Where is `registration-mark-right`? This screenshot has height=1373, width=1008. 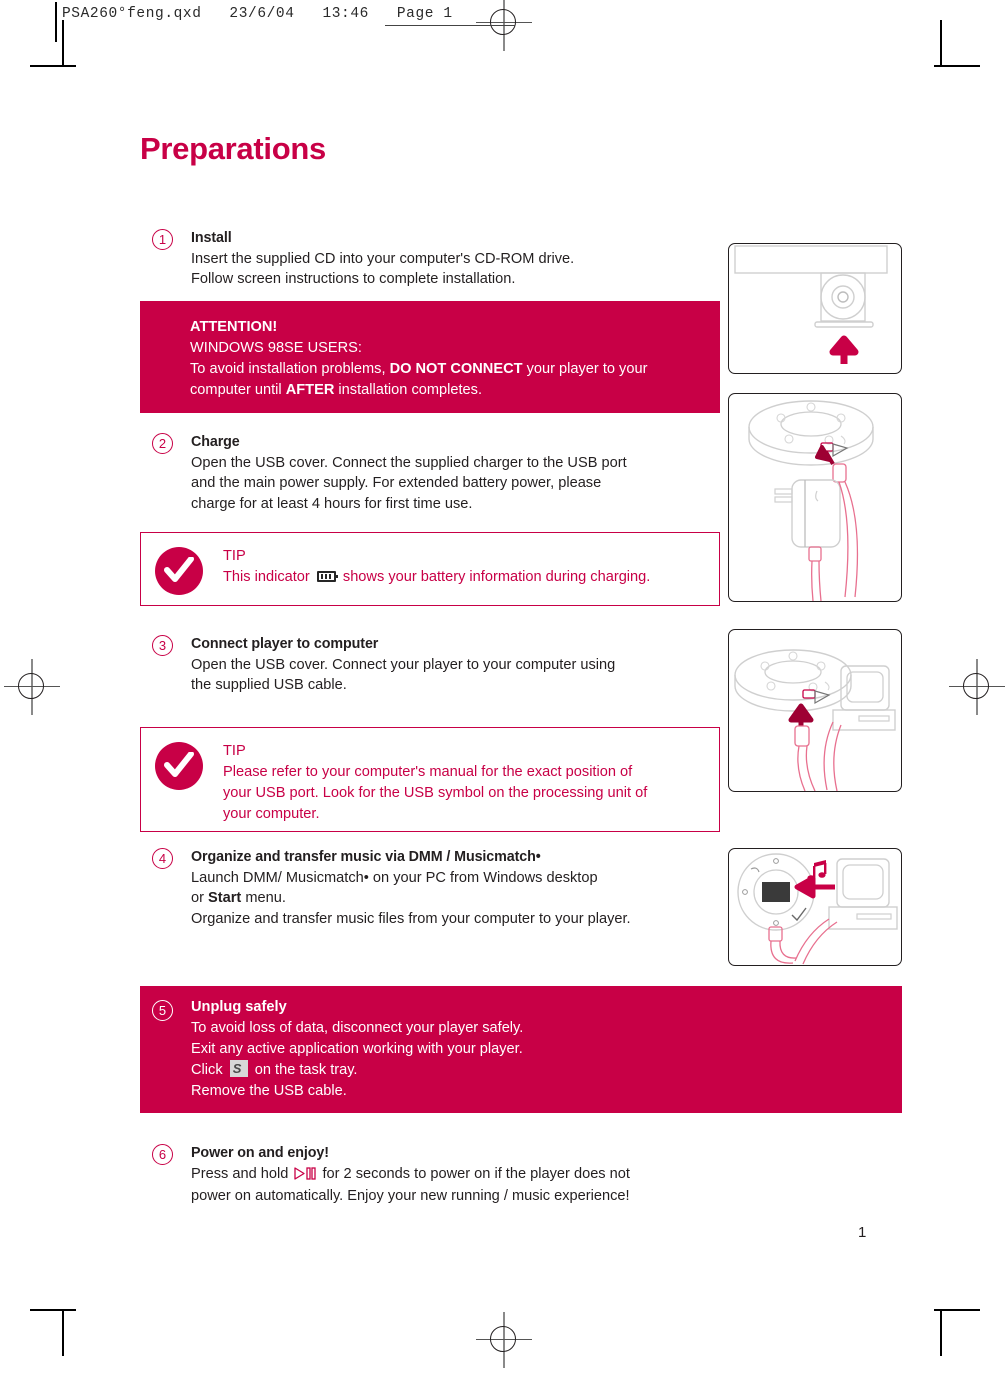
registration-mark-right is located at coordinates (977, 687).